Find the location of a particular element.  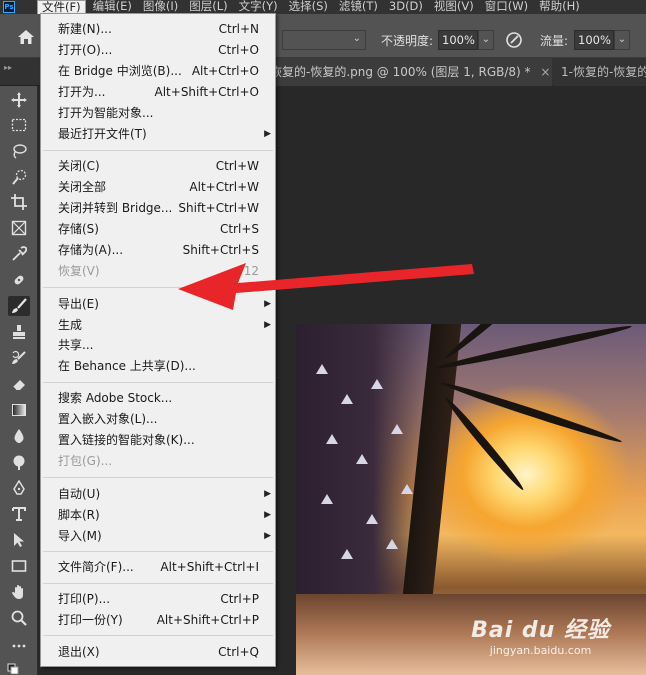

menu-item-automate: 自动(U) ▶ is located at coordinates (158, 494).